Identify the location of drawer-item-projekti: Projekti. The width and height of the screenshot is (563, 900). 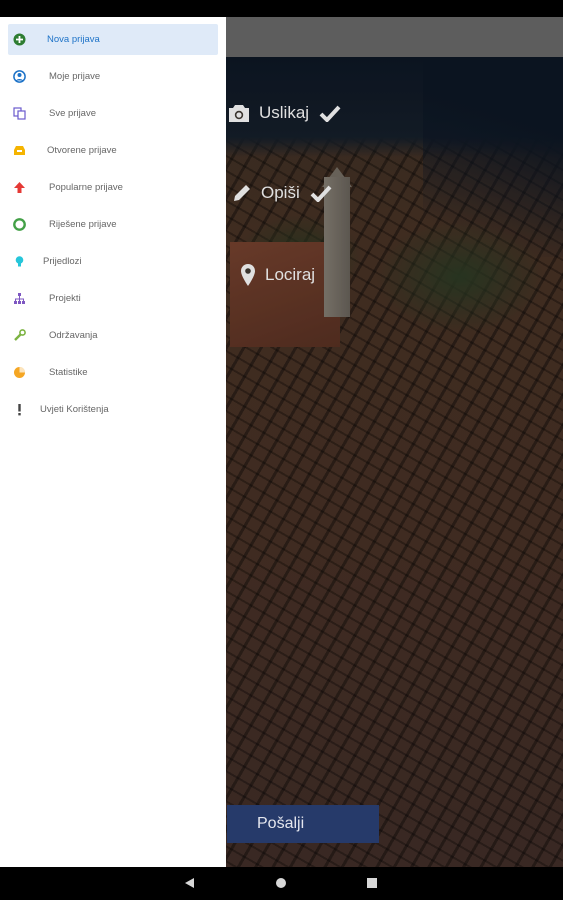
(113, 298).